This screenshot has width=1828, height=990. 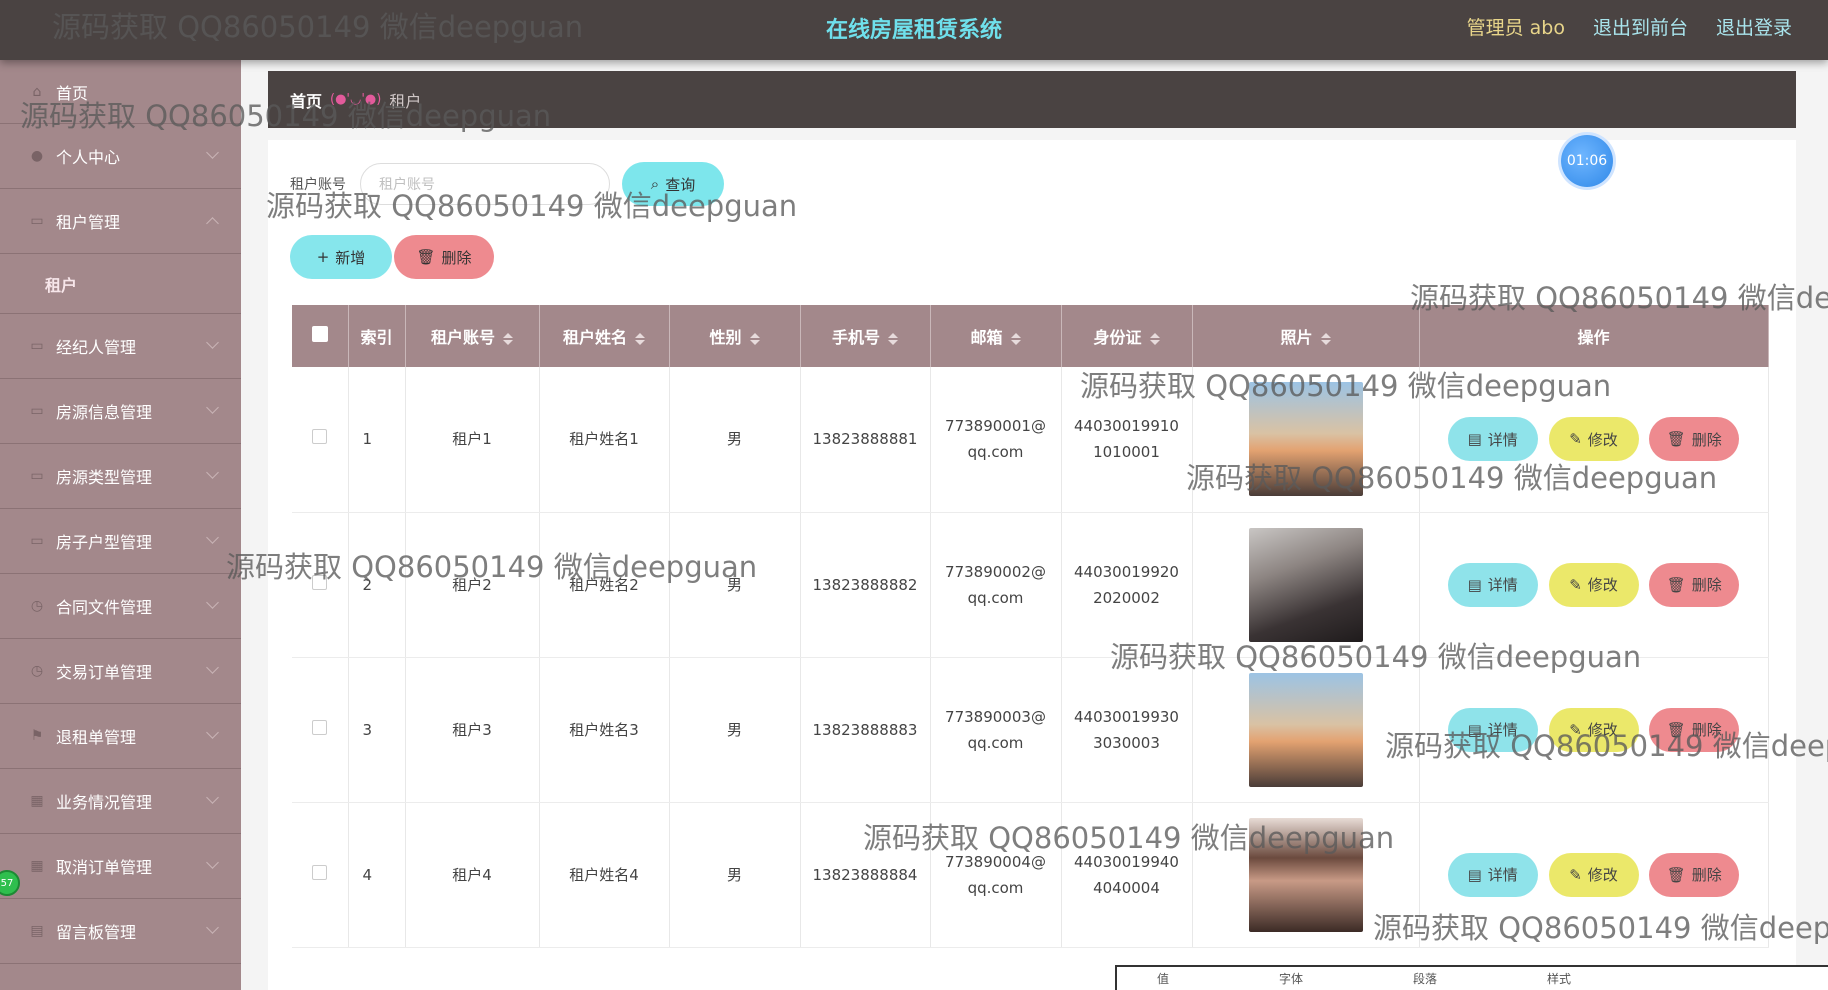 I want to click on cell-account: 租户3, so click(x=472, y=730).